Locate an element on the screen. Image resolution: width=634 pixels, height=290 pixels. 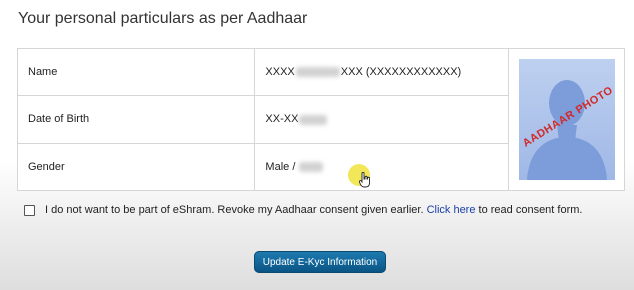
table-row: Gender Male / is located at coordinates (263, 166).